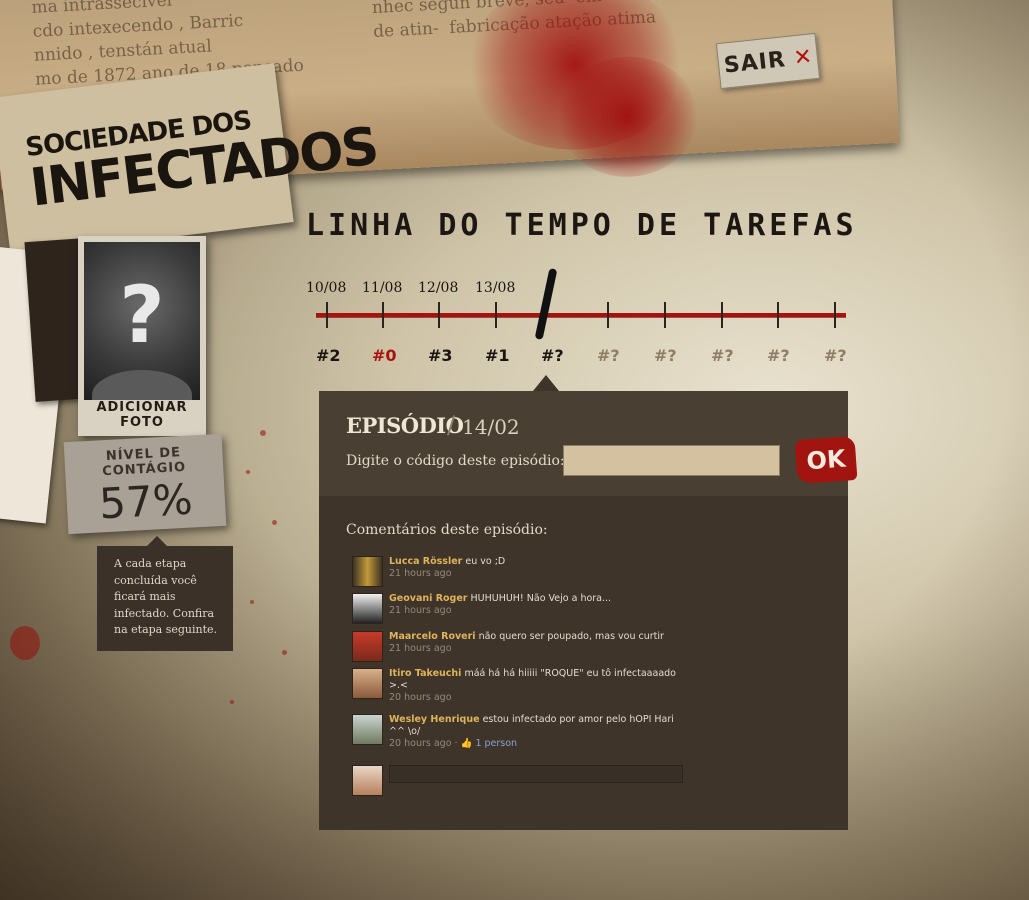  I want to click on blood-drop, so click(25, 643).